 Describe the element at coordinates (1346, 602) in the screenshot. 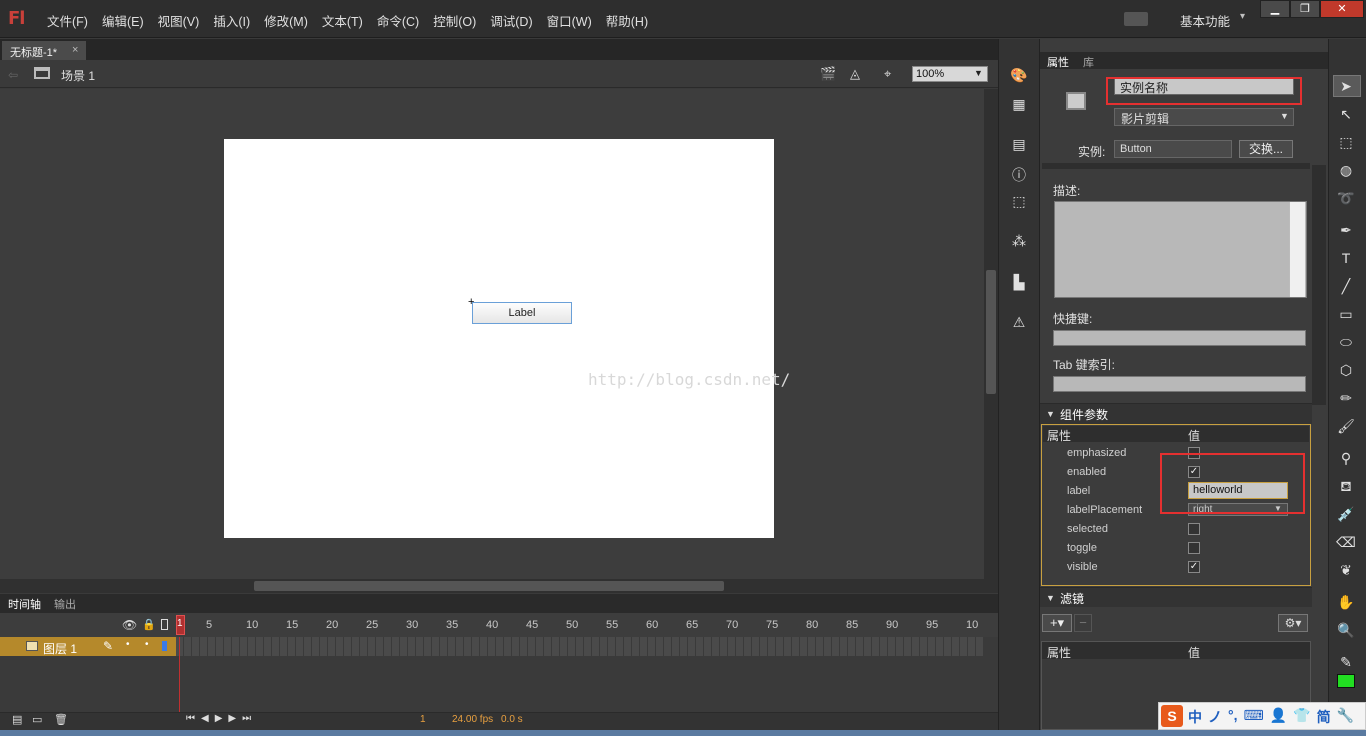

I see `hand-tool-icon: ✋` at that location.